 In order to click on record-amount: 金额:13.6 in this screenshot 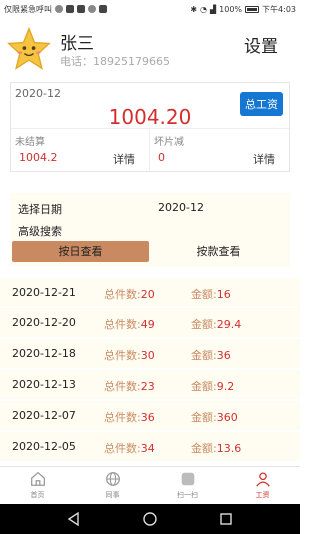, I will do `click(216, 448)`.